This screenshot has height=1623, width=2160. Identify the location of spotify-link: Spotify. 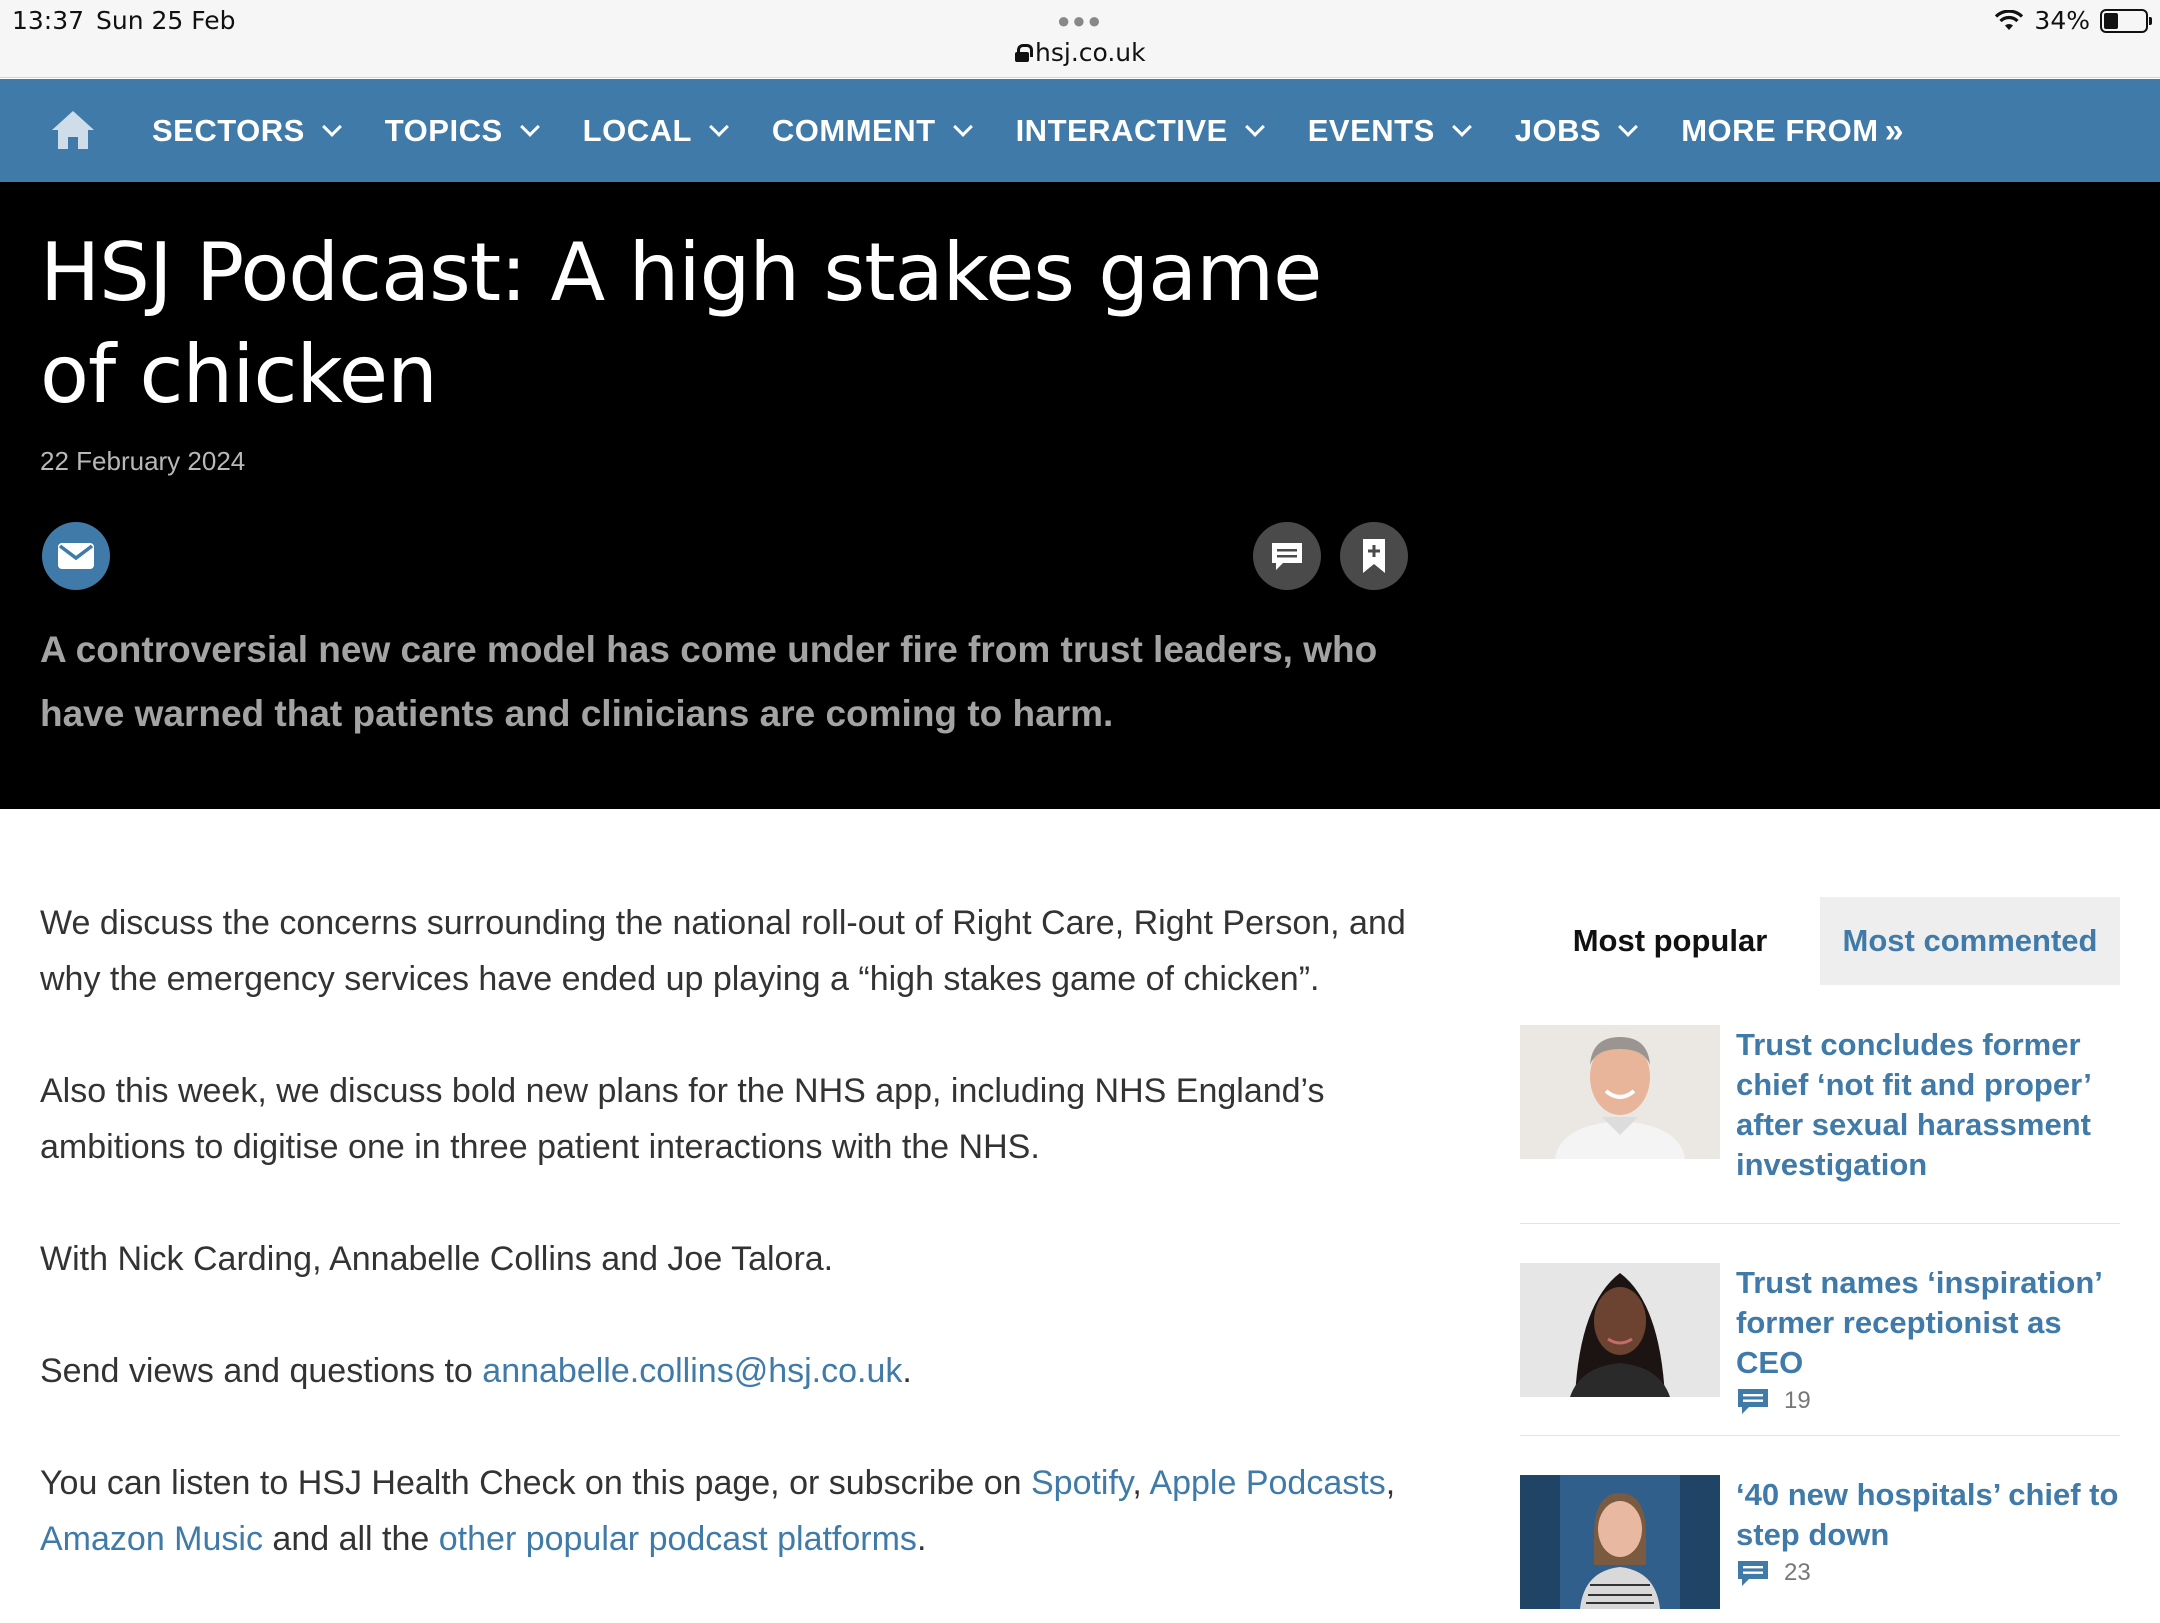
(1081, 1483).